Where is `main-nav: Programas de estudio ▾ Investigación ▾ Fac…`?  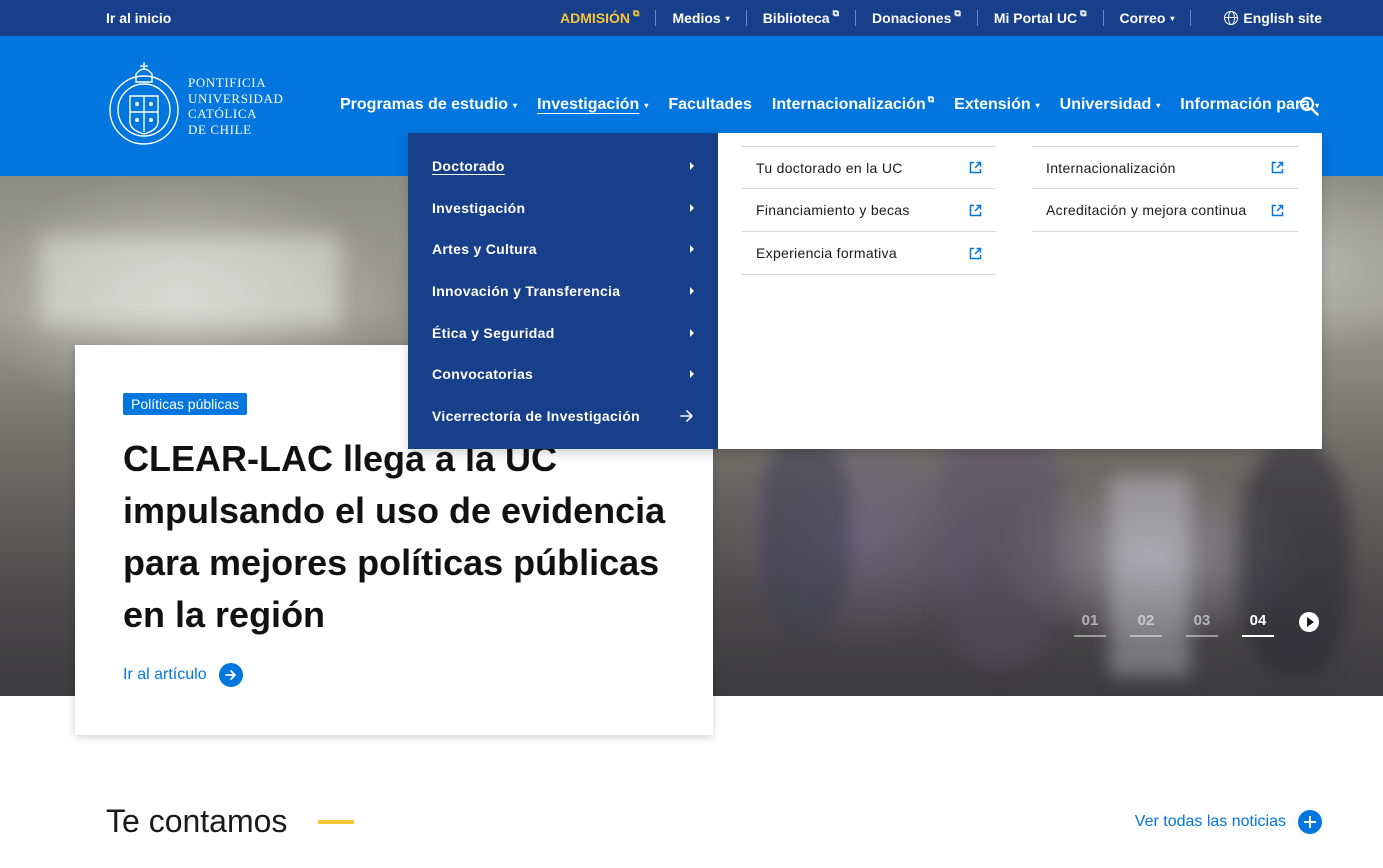 main-nav: Programas de estudio ▾ Investigación ▾ Fac… is located at coordinates (839, 103).